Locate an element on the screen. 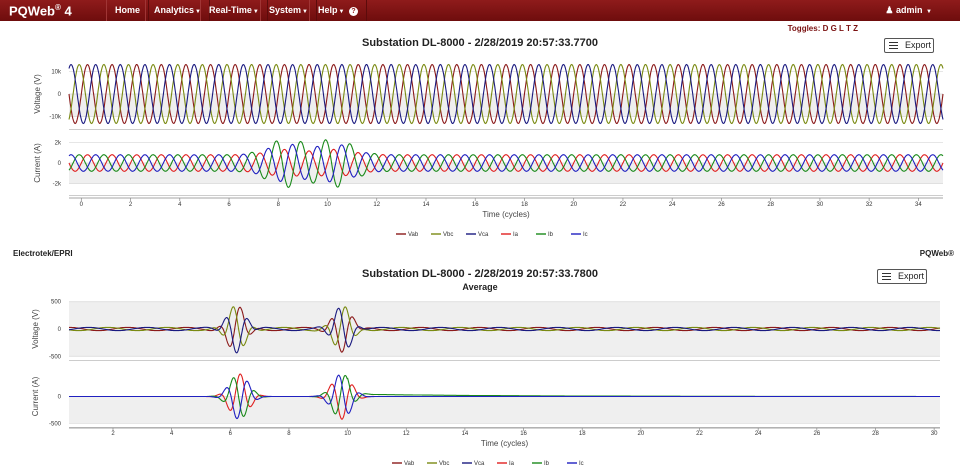 The image size is (960, 475). nav-home: Home is located at coordinates (128, 10).